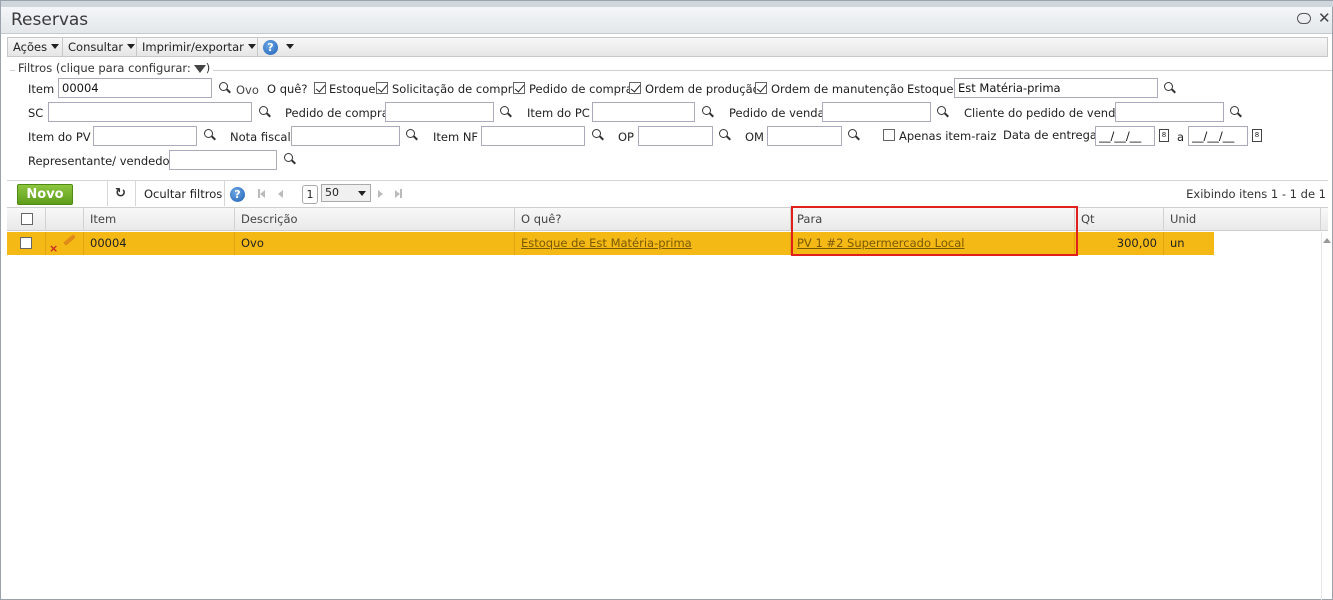 Image resolution: width=1333 pixels, height=600 pixels. I want to click on estoque-input, so click(1056, 88).